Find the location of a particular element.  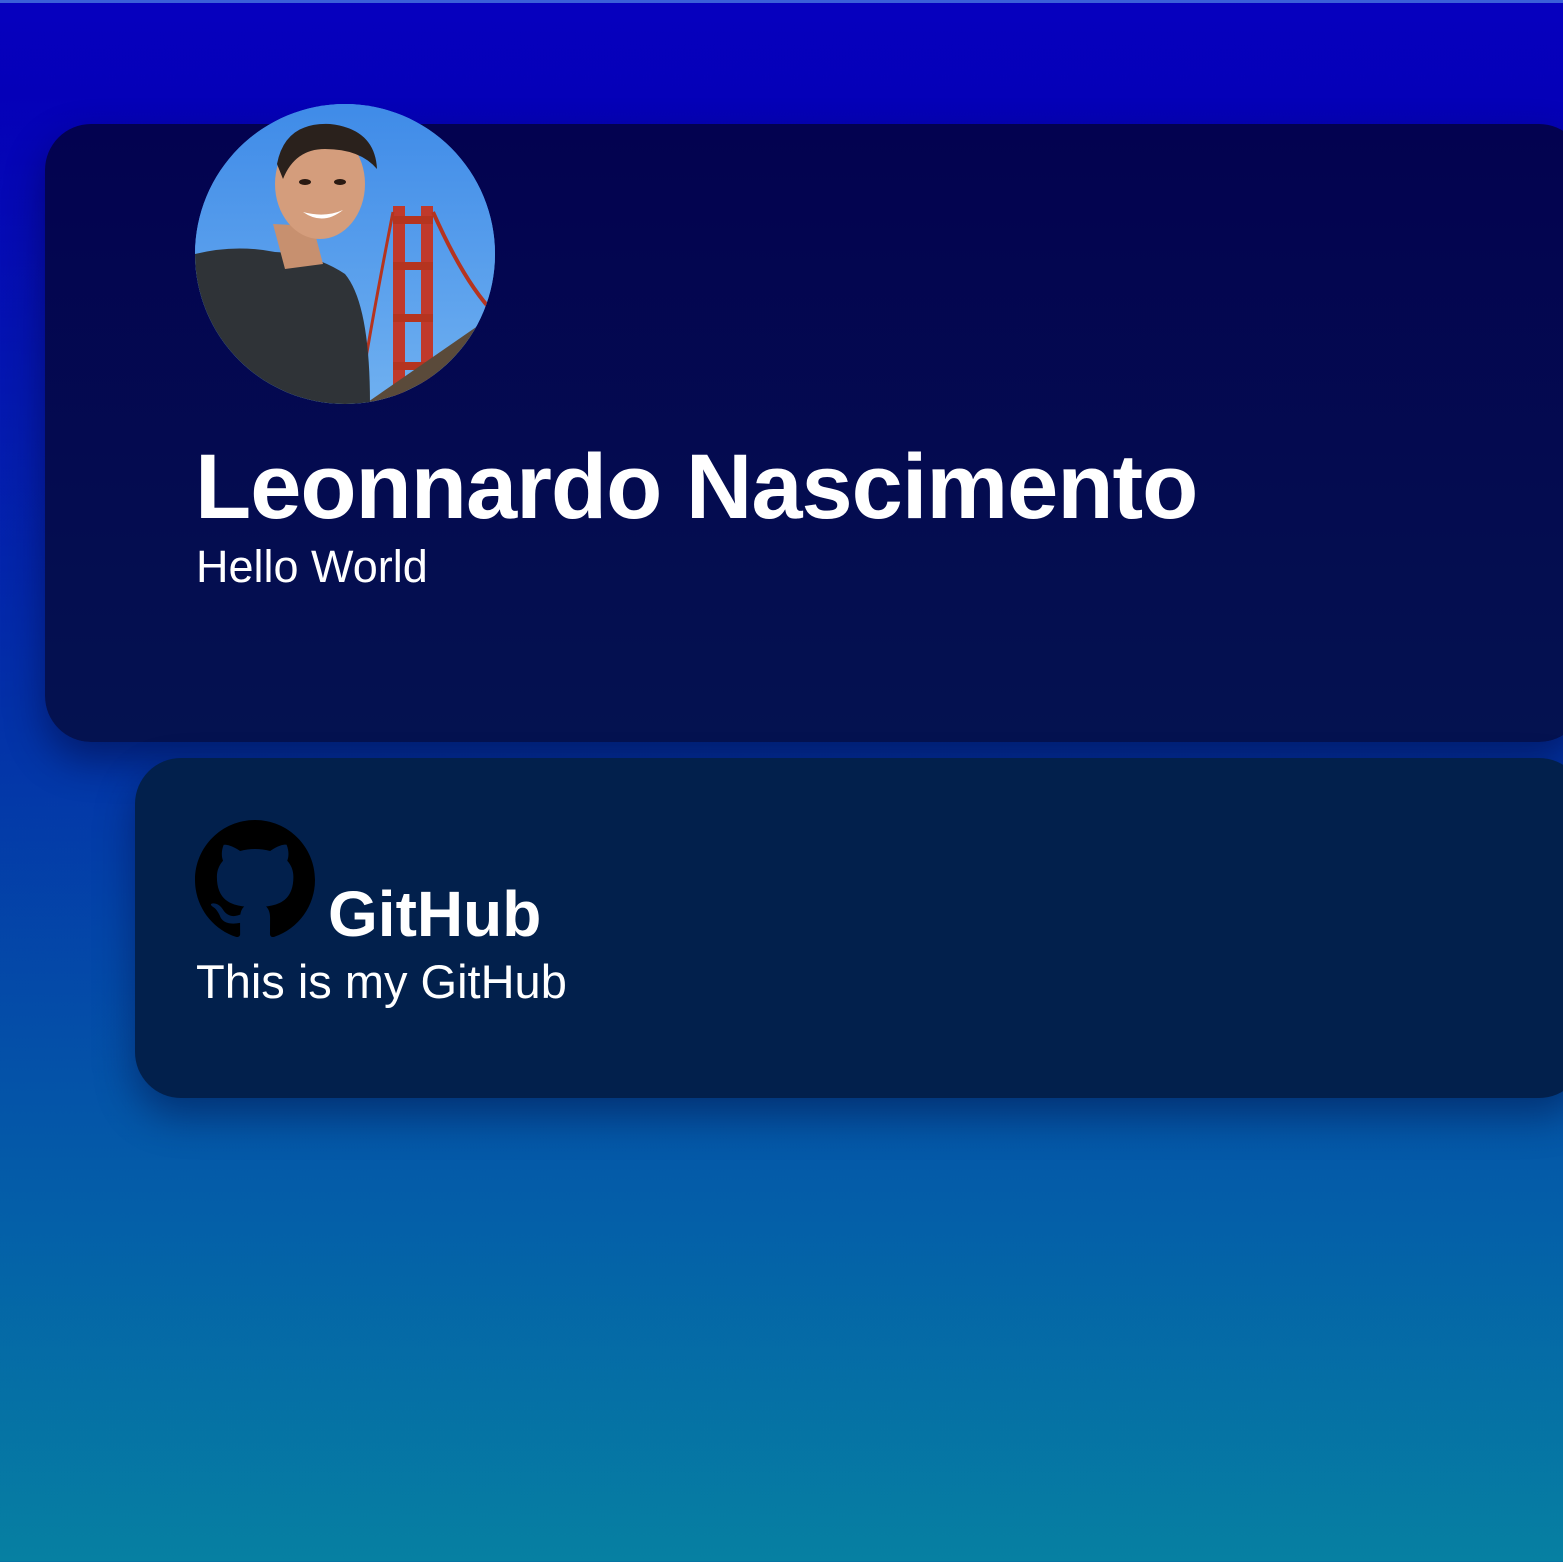

avatar-photo is located at coordinates (345, 254).